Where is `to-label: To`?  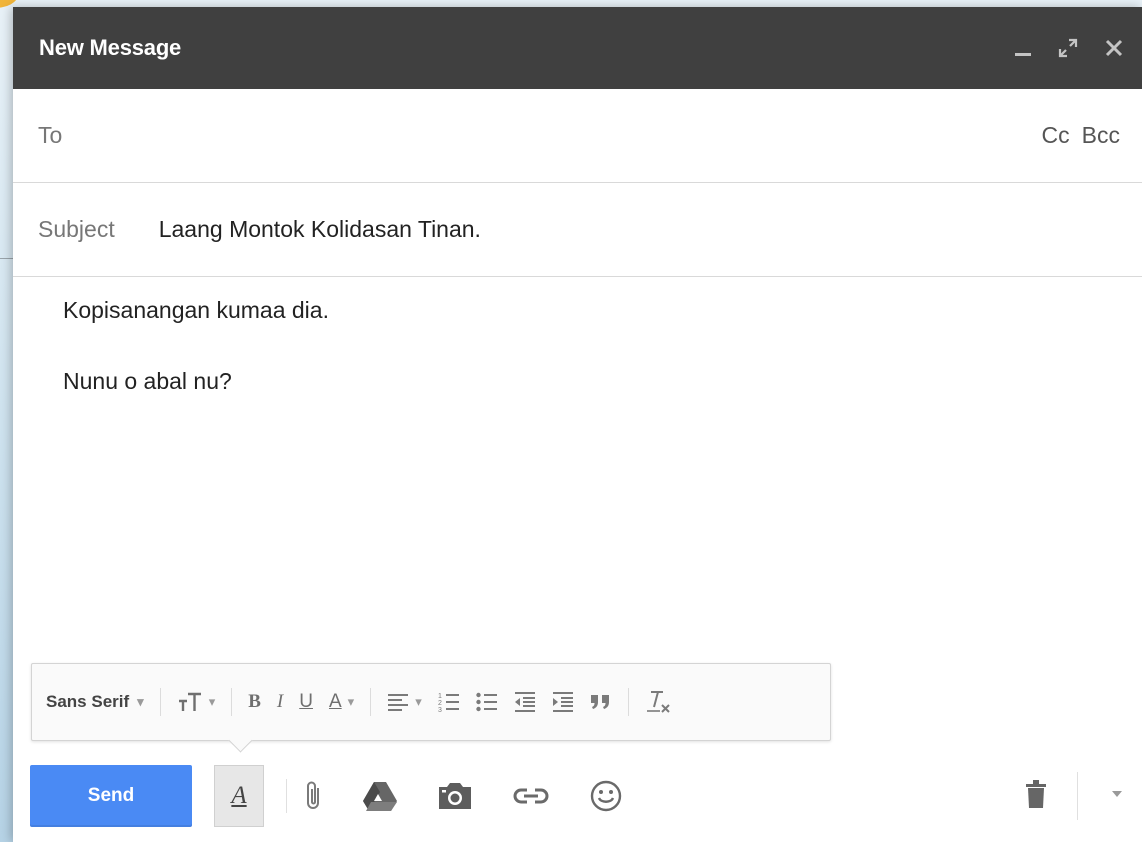
to-label: To is located at coordinates (50, 135).